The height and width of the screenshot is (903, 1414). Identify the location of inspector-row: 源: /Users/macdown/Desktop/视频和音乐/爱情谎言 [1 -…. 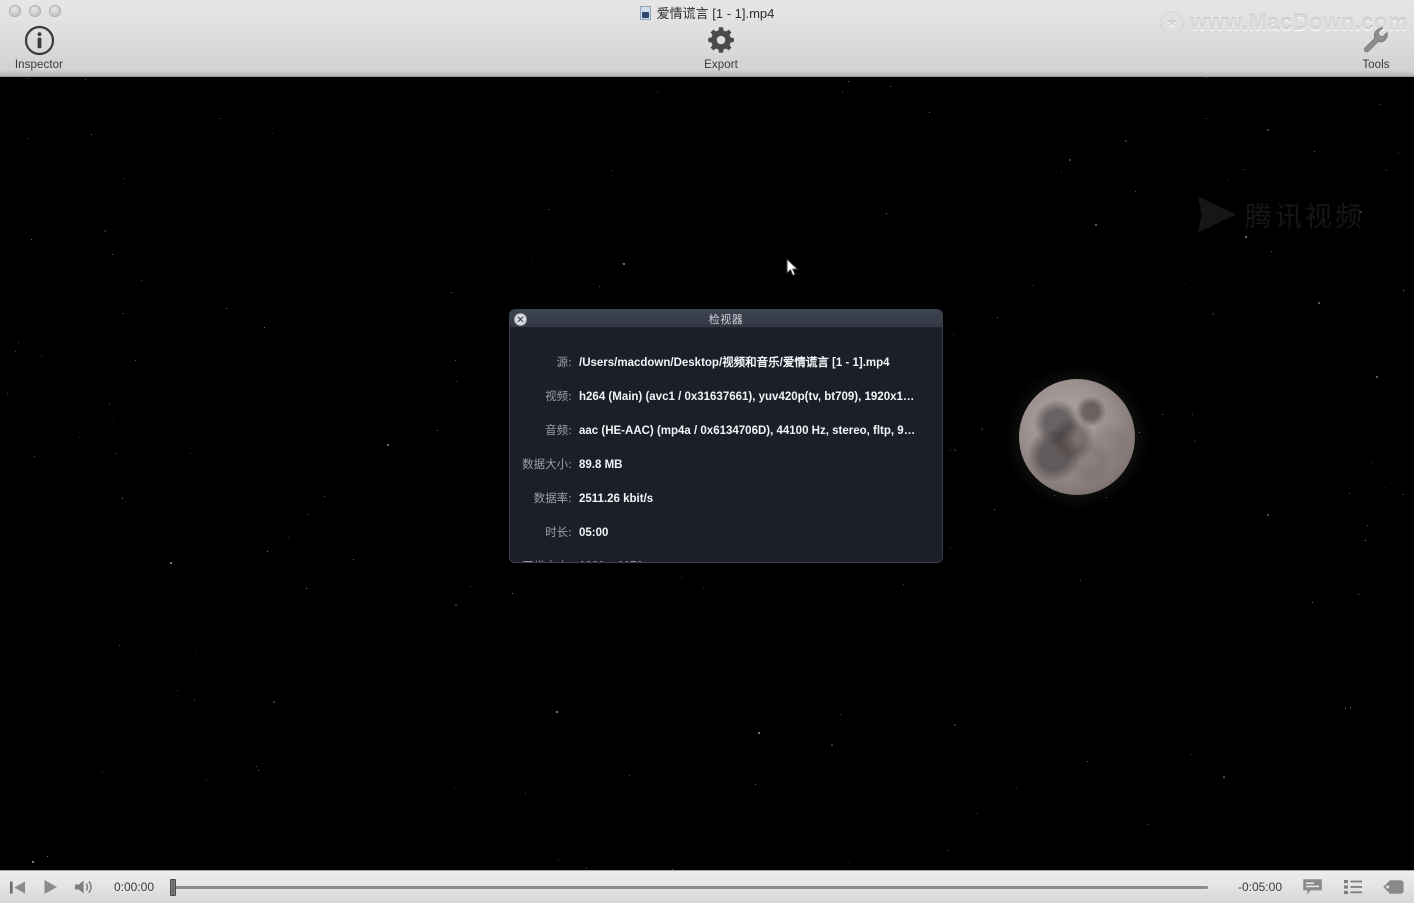
(726, 362).